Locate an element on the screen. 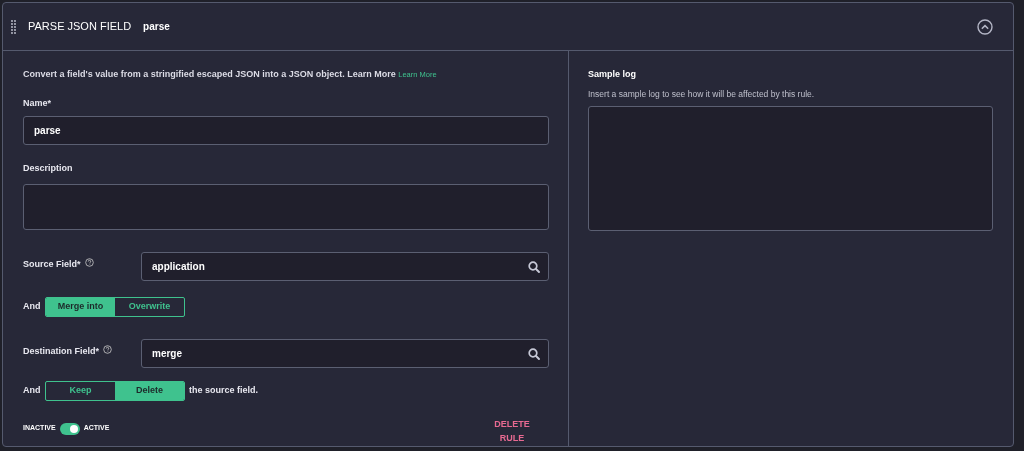  field-label: Source Field* is located at coordinates (52, 264).